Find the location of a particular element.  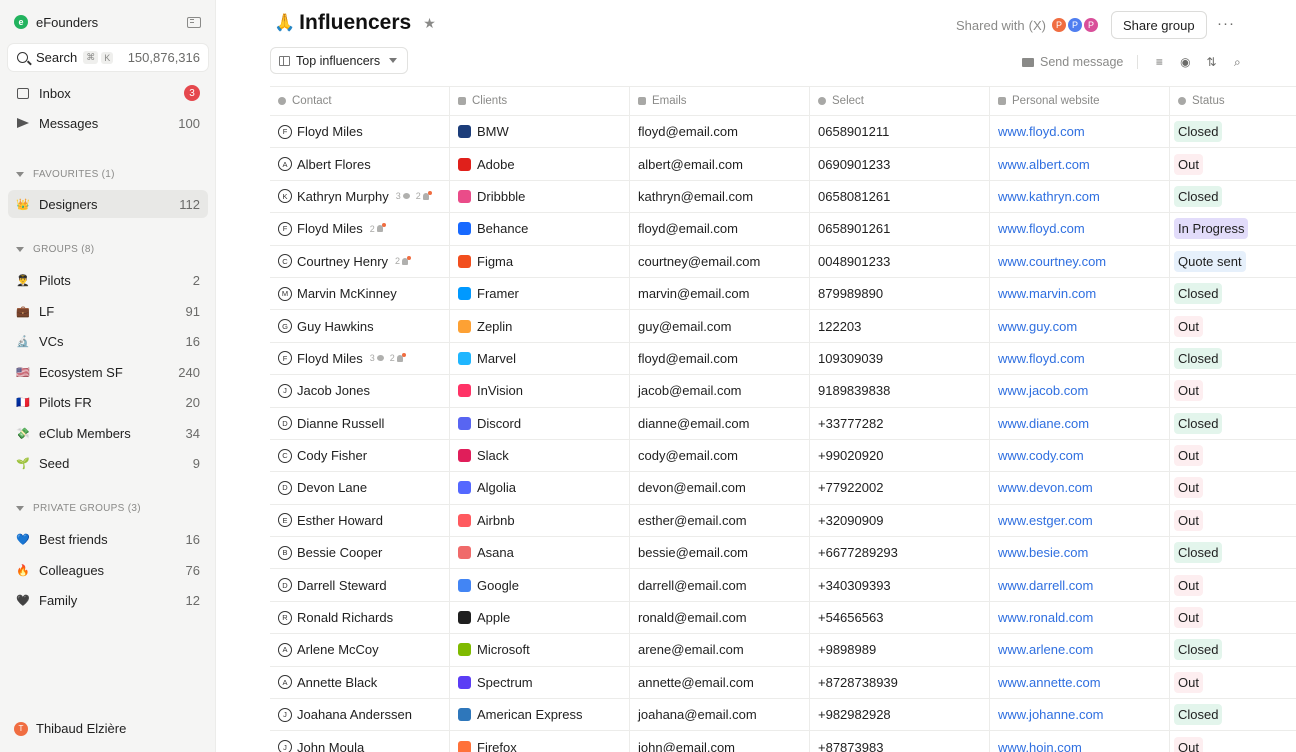

website-link: www.besie.com is located at coordinates (1043, 552).